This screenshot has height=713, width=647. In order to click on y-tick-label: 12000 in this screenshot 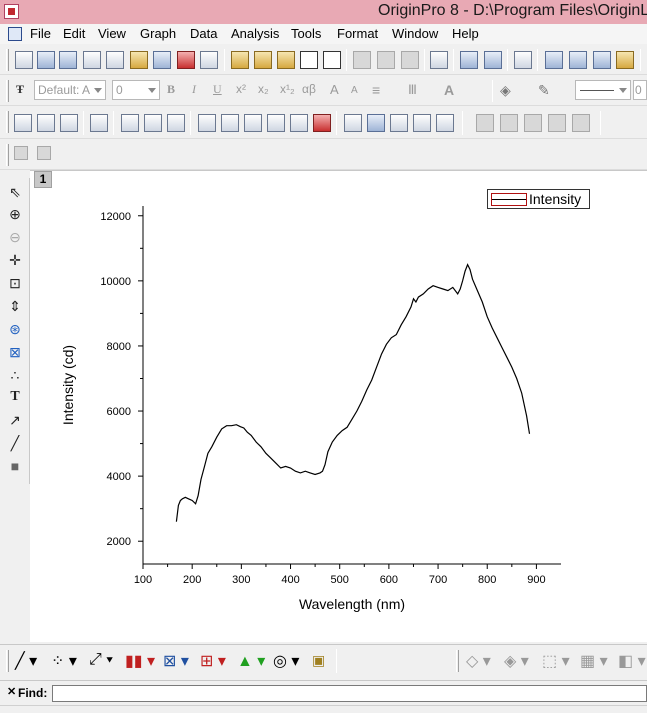, I will do `click(115, 217)`.